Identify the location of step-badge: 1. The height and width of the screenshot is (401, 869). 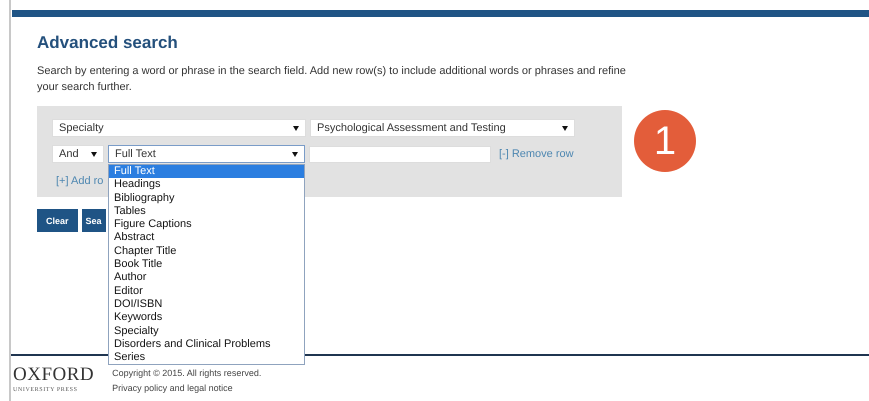
(665, 141).